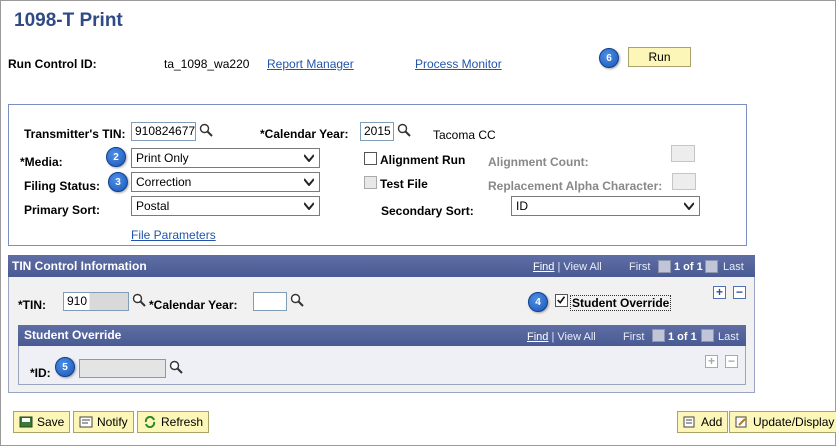 This screenshot has height=446, width=836. Describe the element at coordinates (404, 184) in the screenshot. I see `test-file-label: Test File` at that location.